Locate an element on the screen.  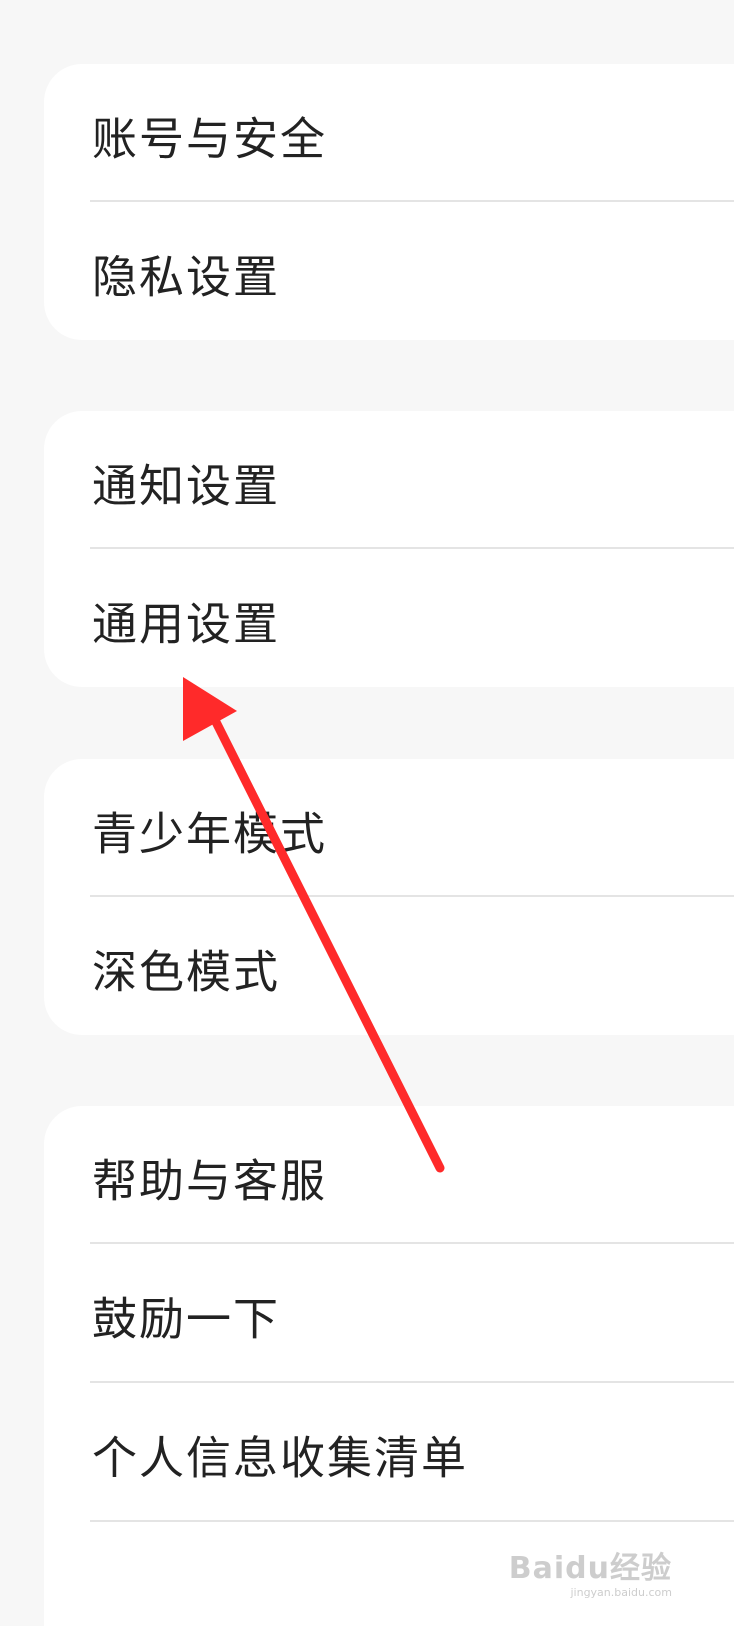
settings-item-rate-app: 鼓励一下 is located at coordinates (389, 1315).